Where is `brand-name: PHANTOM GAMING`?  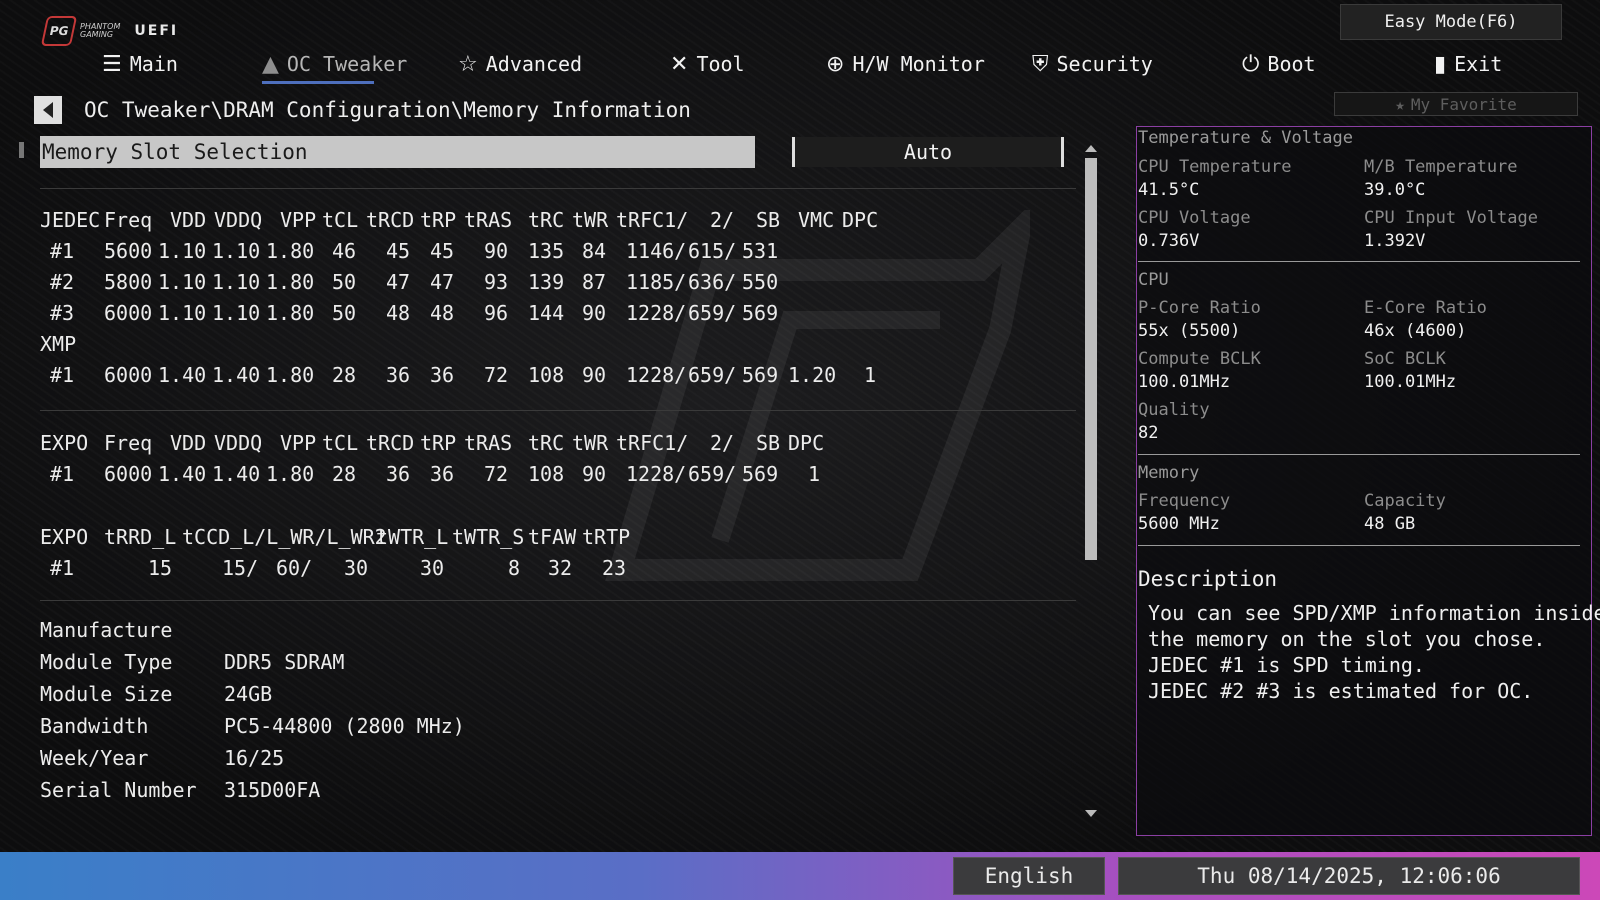 brand-name: PHANTOM GAMING is located at coordinates (100, 31).